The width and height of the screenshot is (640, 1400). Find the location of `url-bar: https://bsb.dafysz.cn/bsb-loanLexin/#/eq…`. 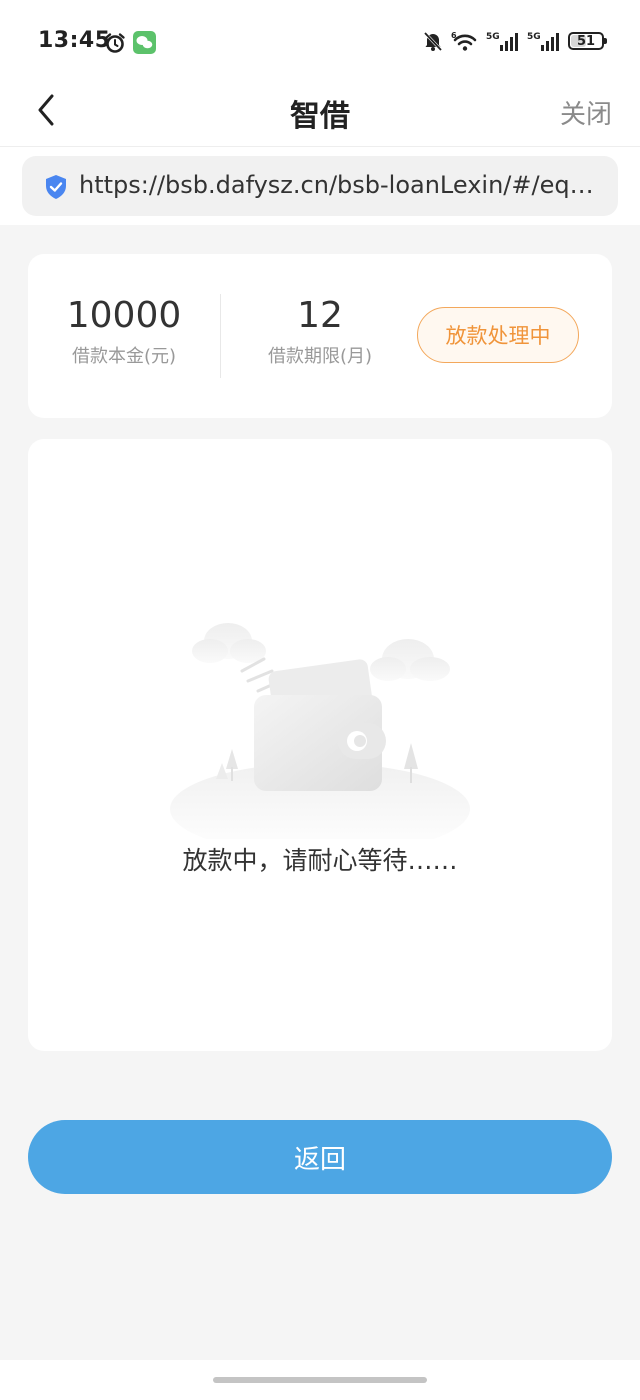

url-bar: https://bsb.dafysz.cn/bsb-loanLexin/#/eq… is located at coordinates (320, 186).